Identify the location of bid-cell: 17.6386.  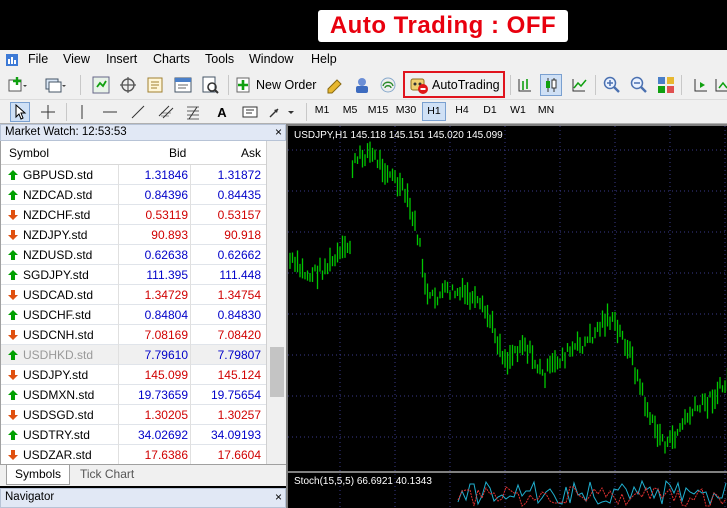
(166, 455).